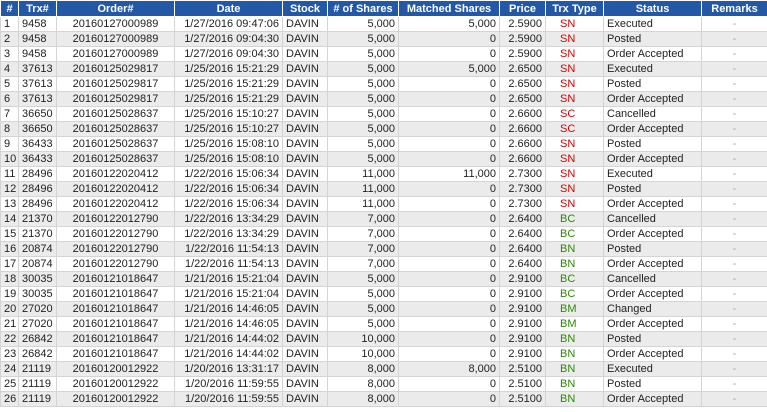 This screenshot has height=412, width=767. Describe the element at coordinates (522, 369) in the screenshot. I see `price-cell: 2.5100` at that location.